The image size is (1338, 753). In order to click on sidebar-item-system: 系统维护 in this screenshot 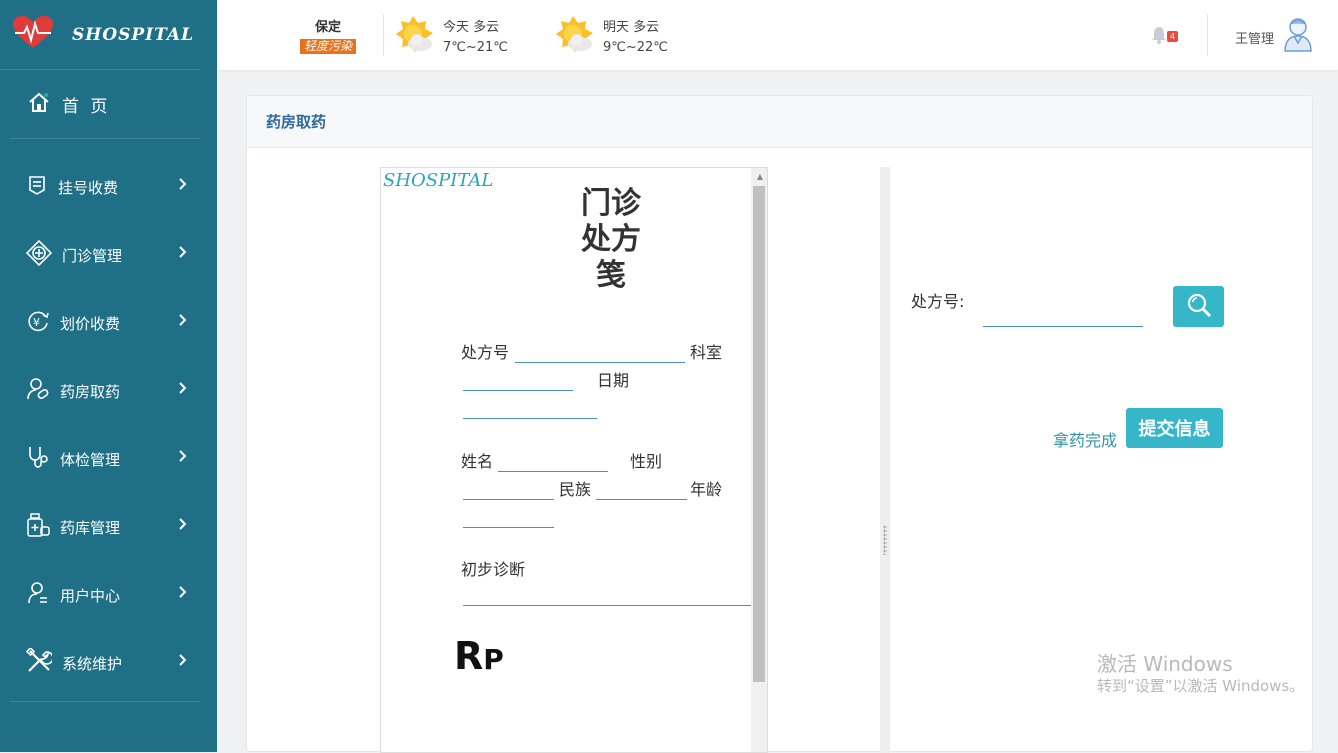, I will do `click(108, 663)`.